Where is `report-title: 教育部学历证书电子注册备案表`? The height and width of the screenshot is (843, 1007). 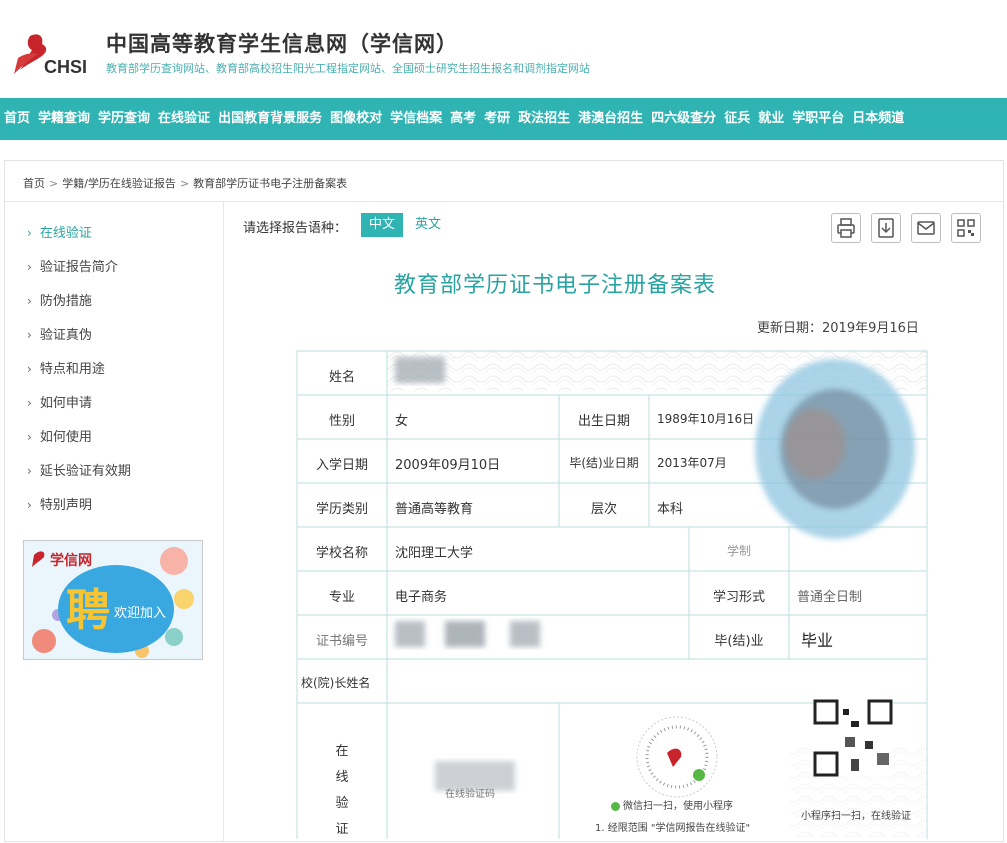
report-title: 教育部学历证书电子注册备案表 is located at coordinates (554, 285).